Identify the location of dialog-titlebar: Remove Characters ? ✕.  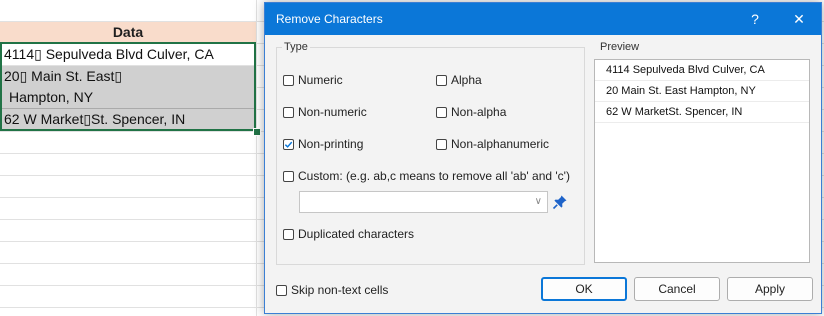
(543, 19).